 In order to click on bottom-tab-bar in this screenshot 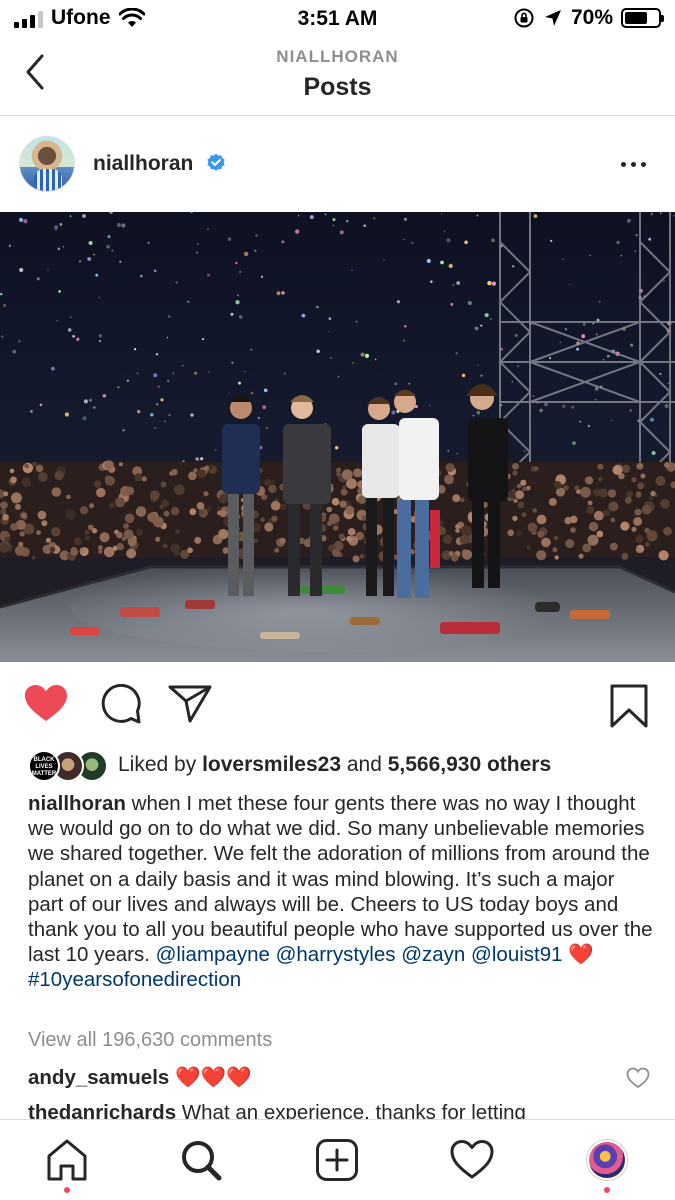, I will do `click(337, 1159)`.